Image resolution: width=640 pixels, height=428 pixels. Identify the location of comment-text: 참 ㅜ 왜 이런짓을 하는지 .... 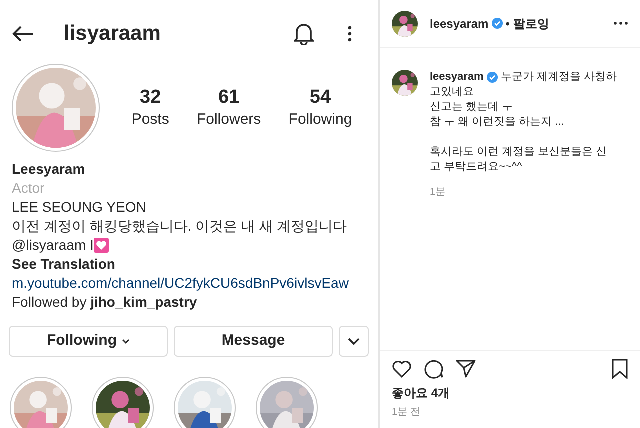
(498, 122).